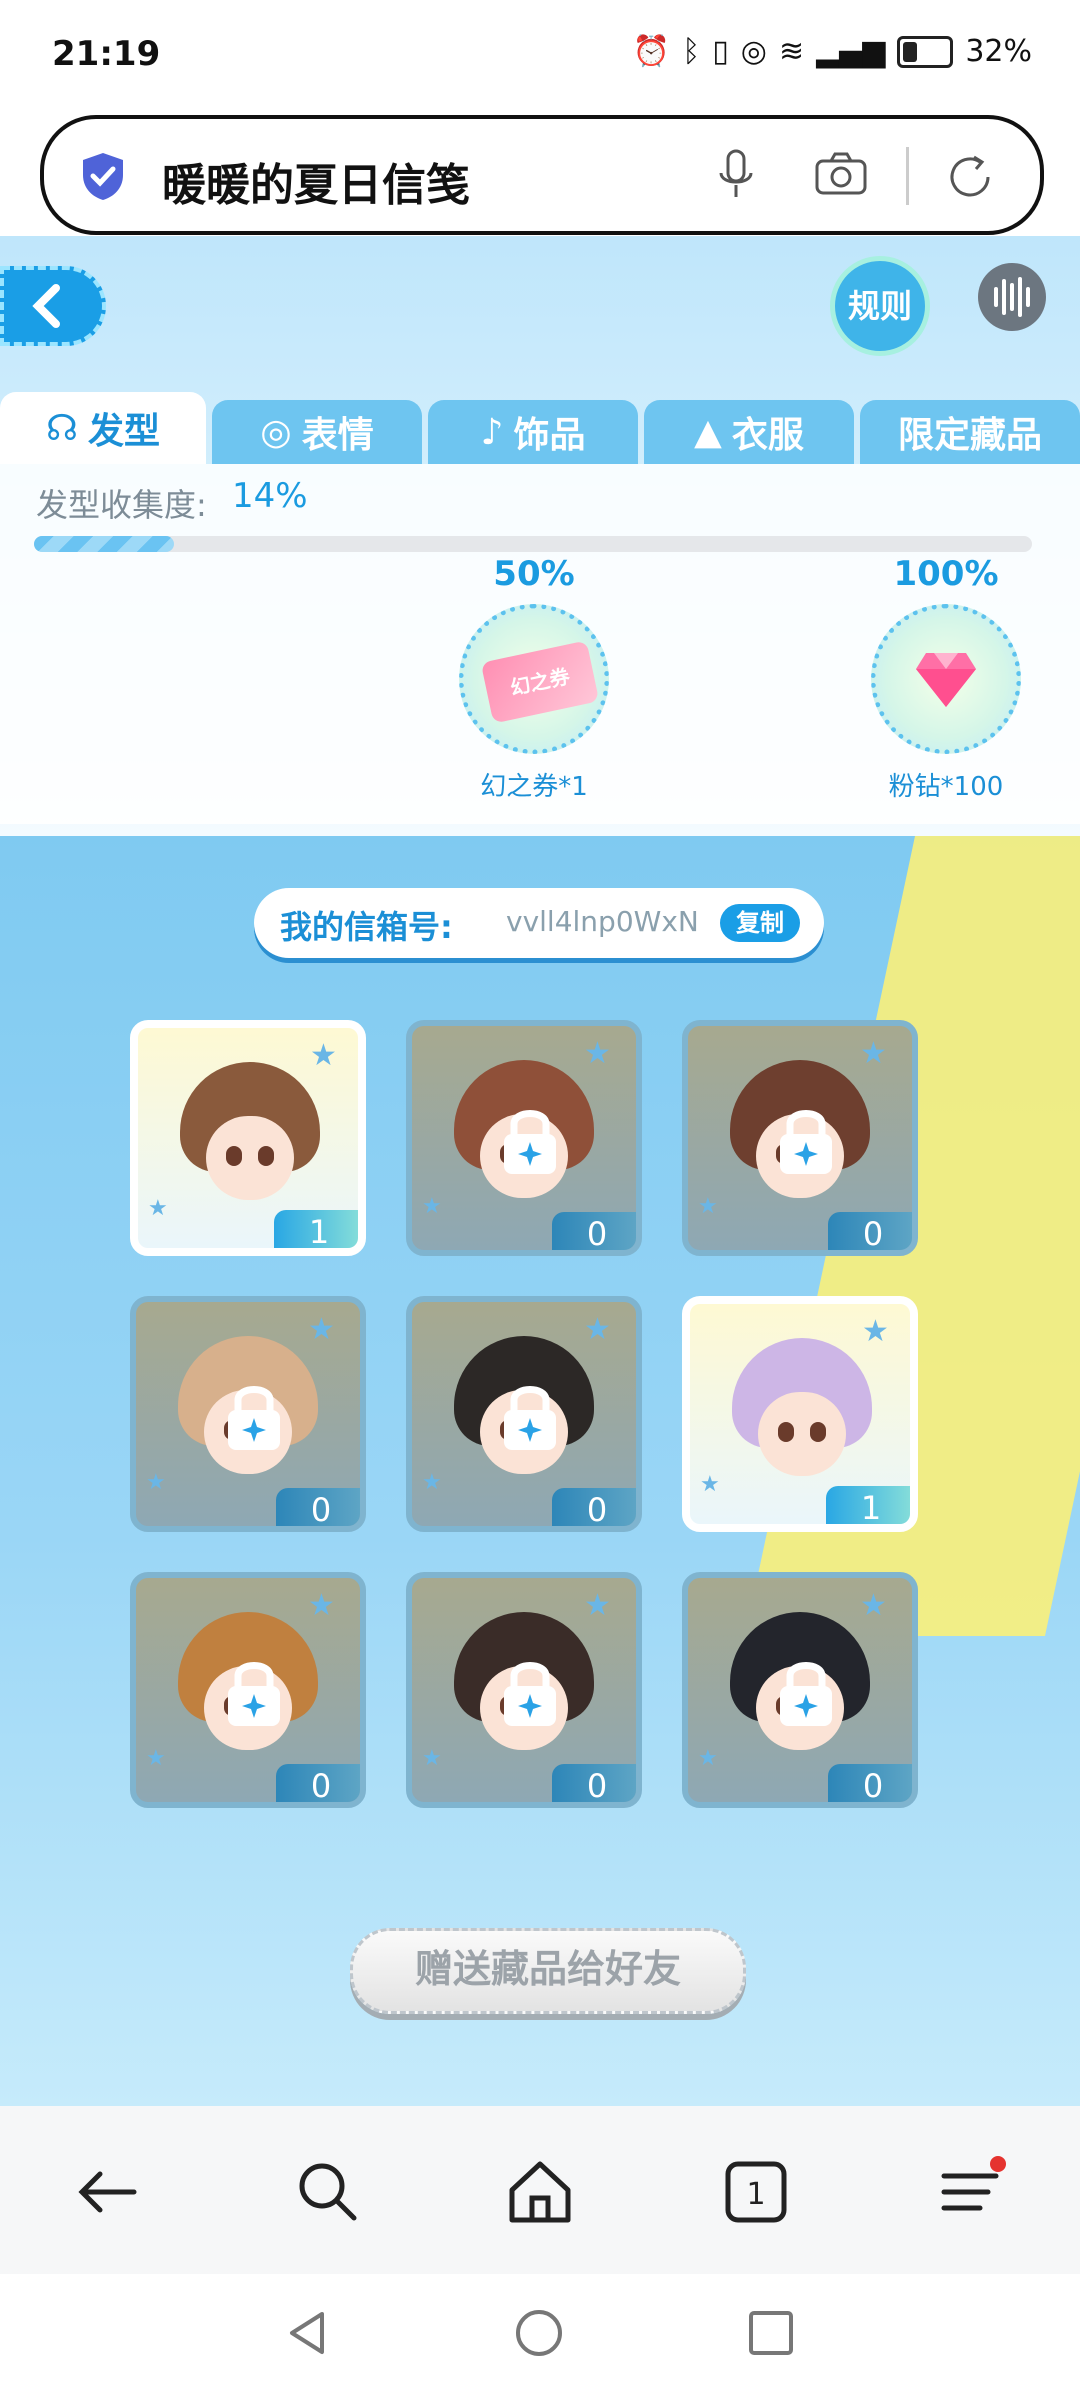 The image size is (1080, 2388). Describe the element at coordinates (307, 2333) in the screenshot. I see `system-back-icon` at that location.